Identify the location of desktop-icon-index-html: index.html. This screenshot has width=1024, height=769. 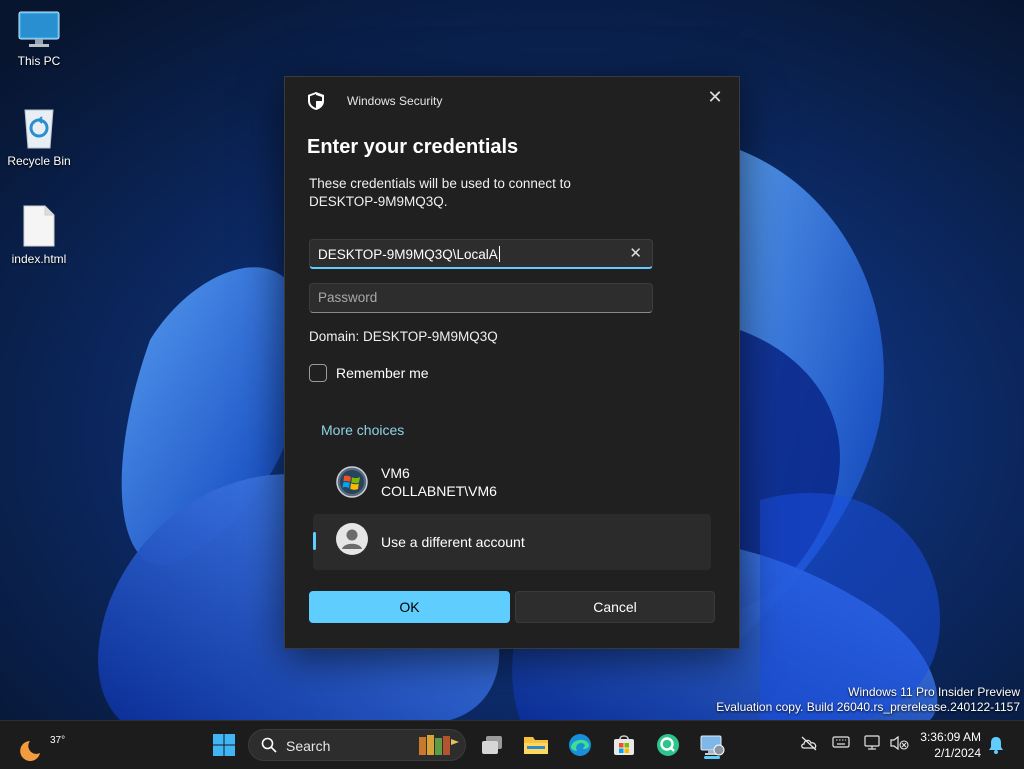
(39, 235).